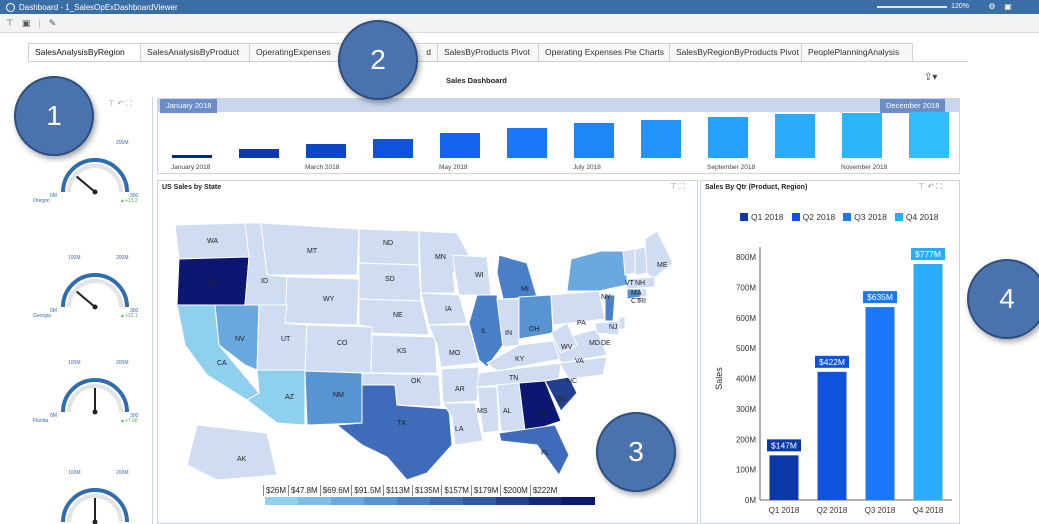 This screenshot has width=1039, height=524. Describe the element at coordinates (264, 281) in the screenshot. I see `state-label: ID` at that location.